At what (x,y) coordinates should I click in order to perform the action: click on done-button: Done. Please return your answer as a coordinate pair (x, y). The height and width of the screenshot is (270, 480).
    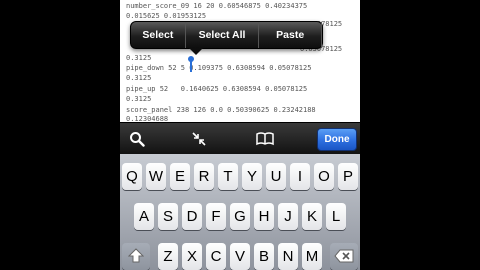
    Looking at the image, I should click on (337, 139).